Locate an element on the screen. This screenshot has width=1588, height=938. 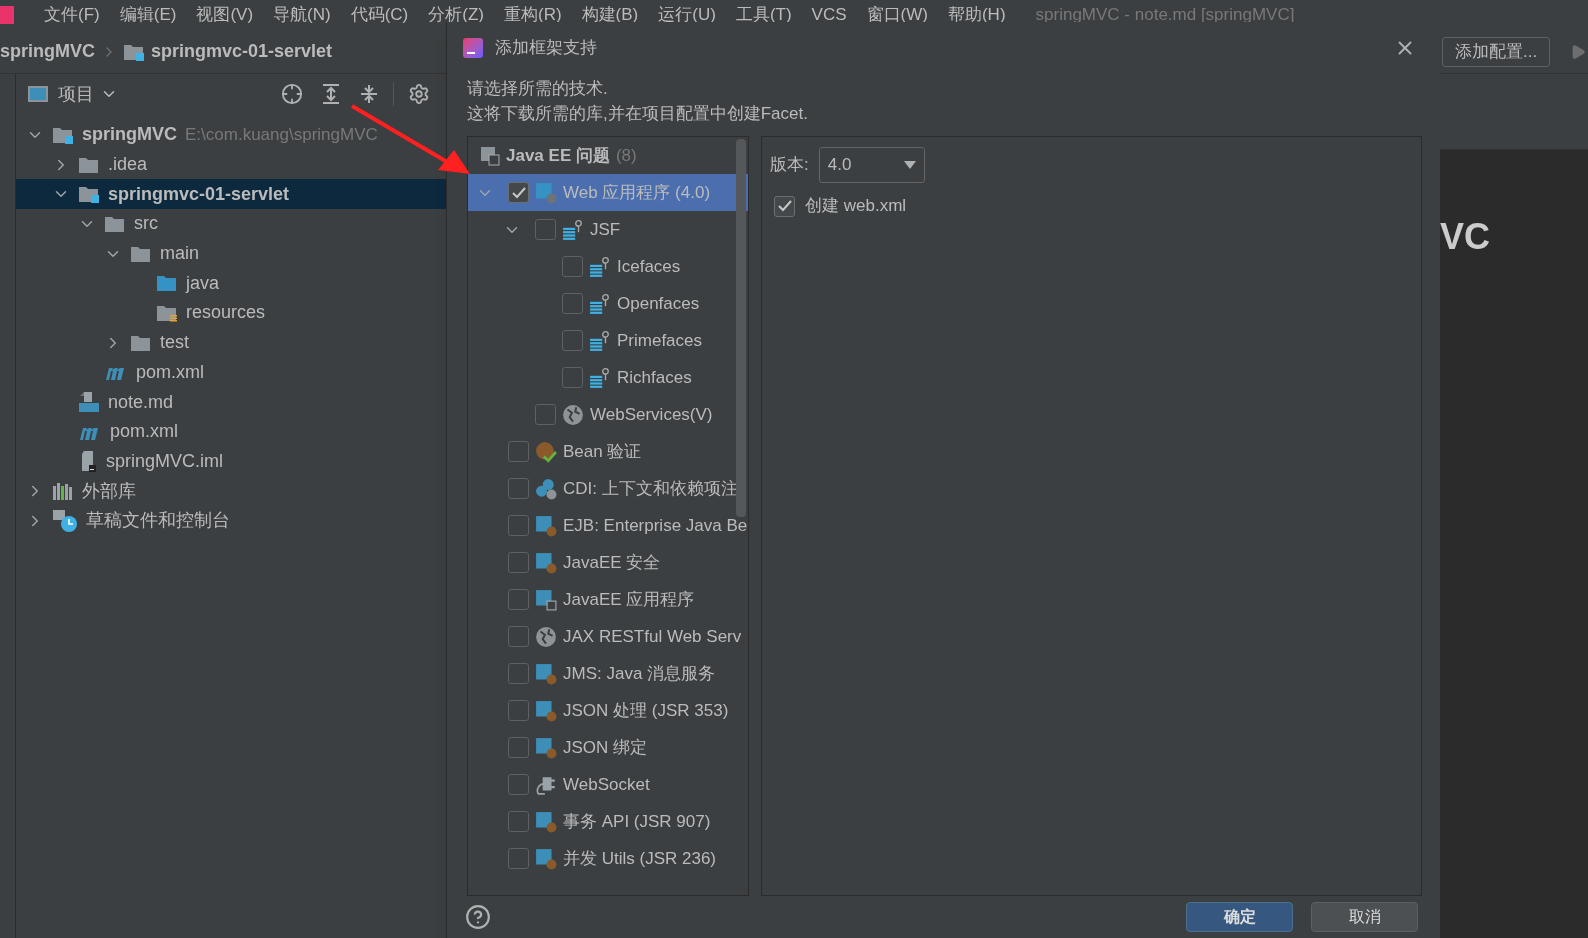
framework-row: CDI: 上下文和依赖项注 is located at coordinates (608, 488).